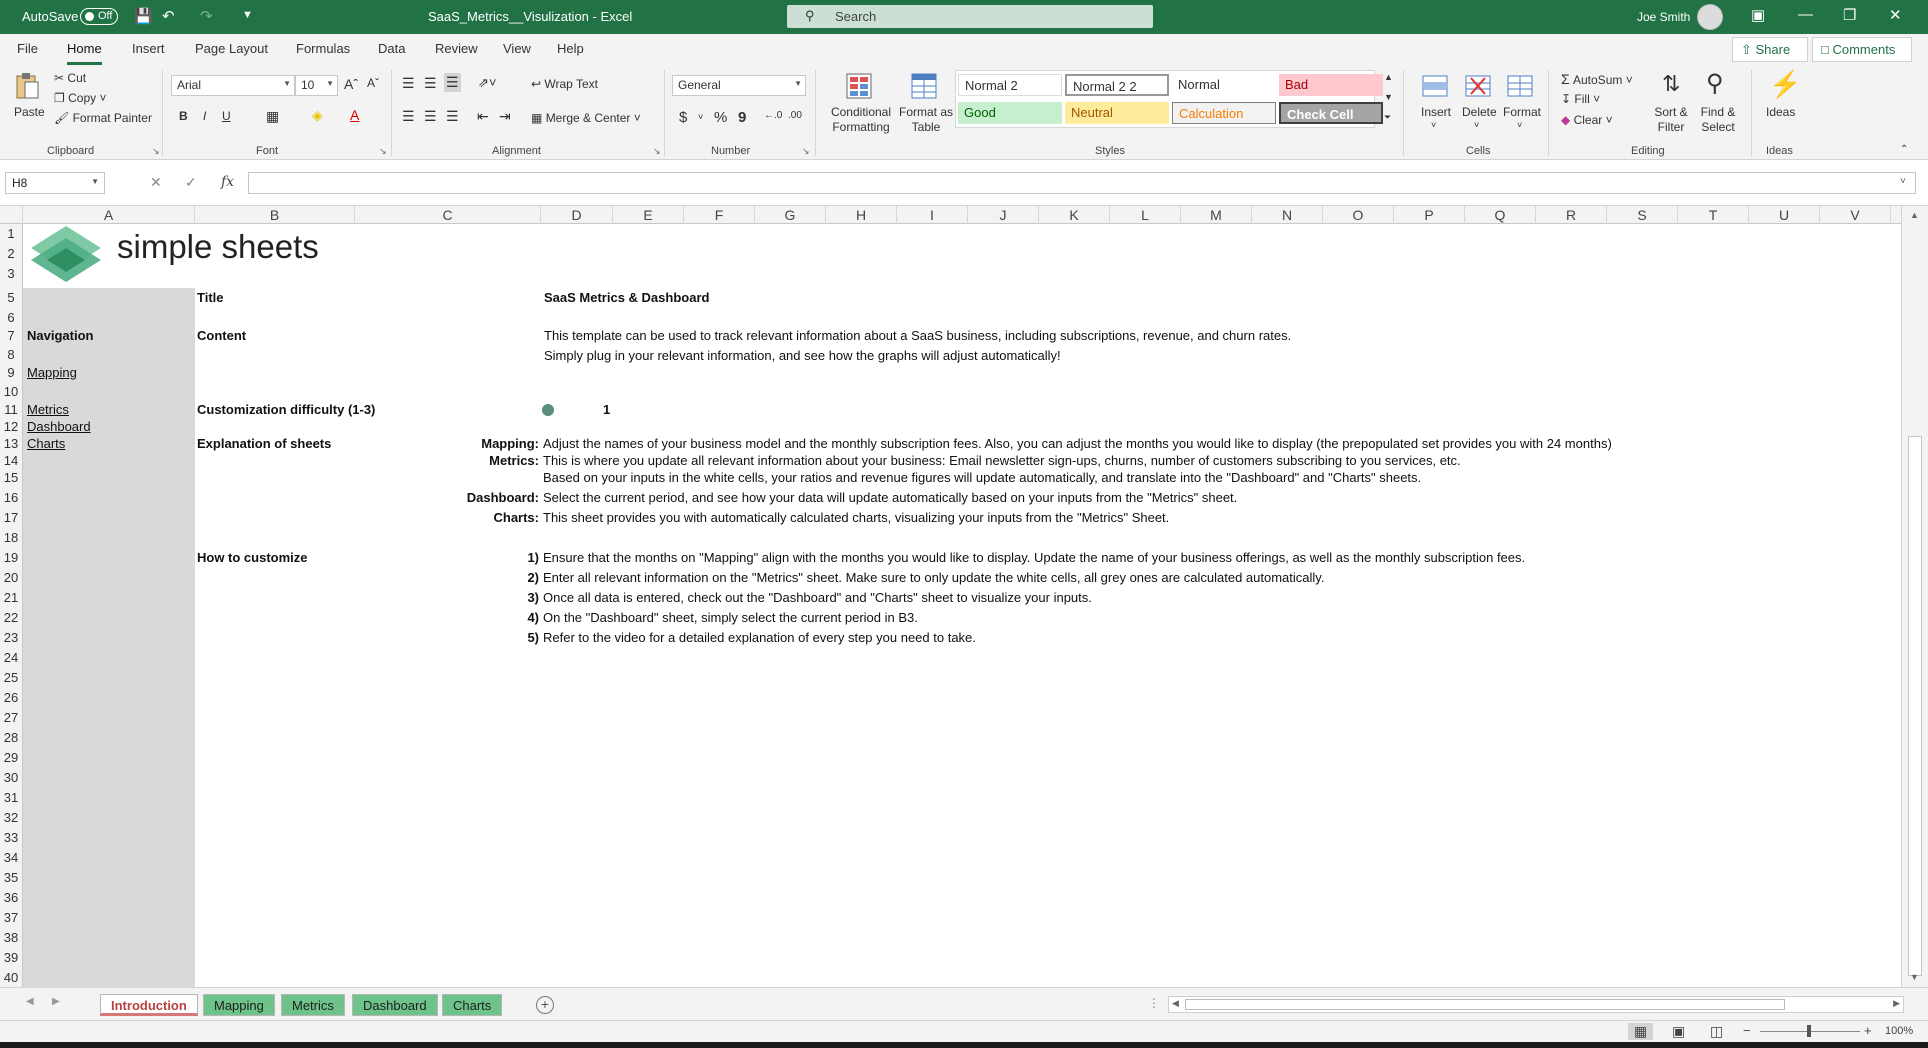 The height and width of the screenshot is (1048, 1928). Describe the element at coordinates (1358, 215) in the screenshot. I see `column-header: O` at that location.